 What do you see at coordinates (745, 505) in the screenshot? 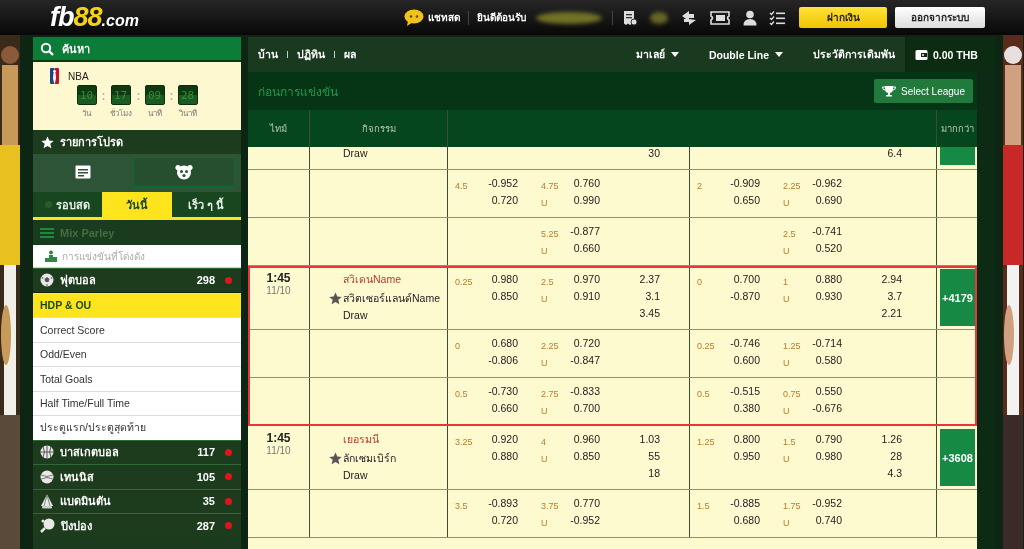
I see `odds-value: -0.885` at bounding box center [745, 505].